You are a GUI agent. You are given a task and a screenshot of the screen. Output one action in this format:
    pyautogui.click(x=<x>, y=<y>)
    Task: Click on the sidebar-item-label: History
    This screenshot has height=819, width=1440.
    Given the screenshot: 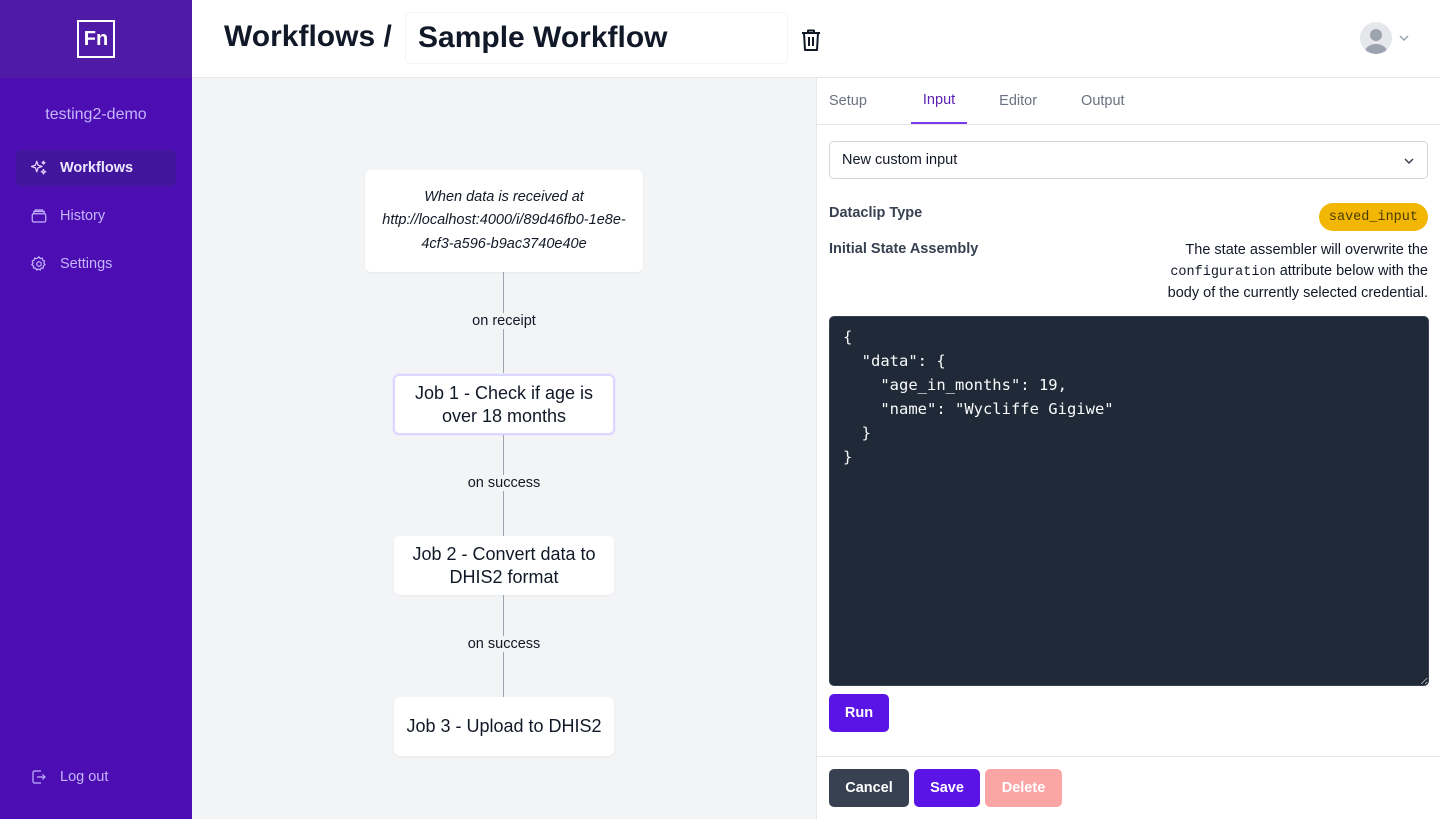 What is the action you would take?
    pyautogui.click(x=83, y=216)
    